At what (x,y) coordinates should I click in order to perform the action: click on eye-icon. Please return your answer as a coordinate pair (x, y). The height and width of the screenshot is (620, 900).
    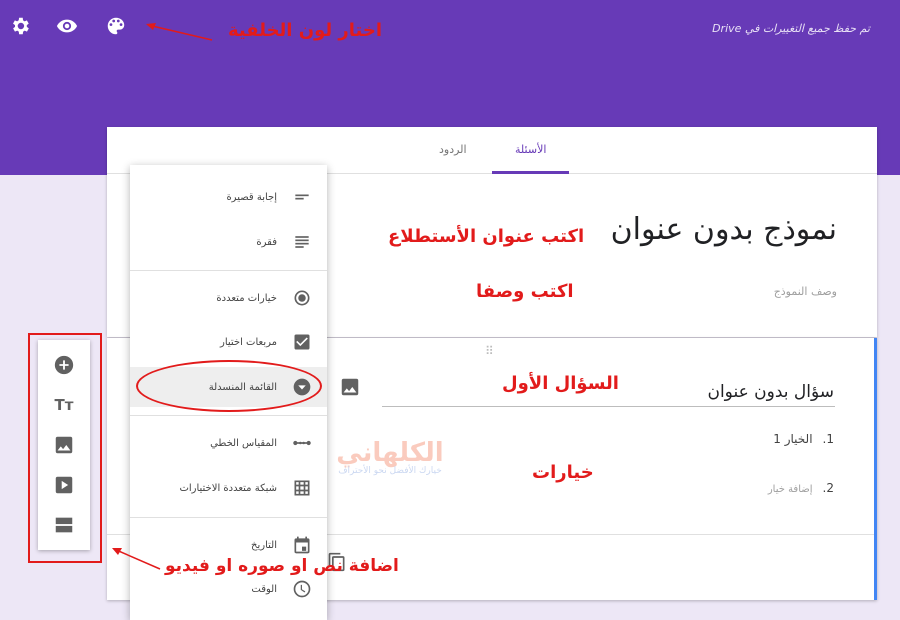
    Looking at the image, I should click on (67, 26).